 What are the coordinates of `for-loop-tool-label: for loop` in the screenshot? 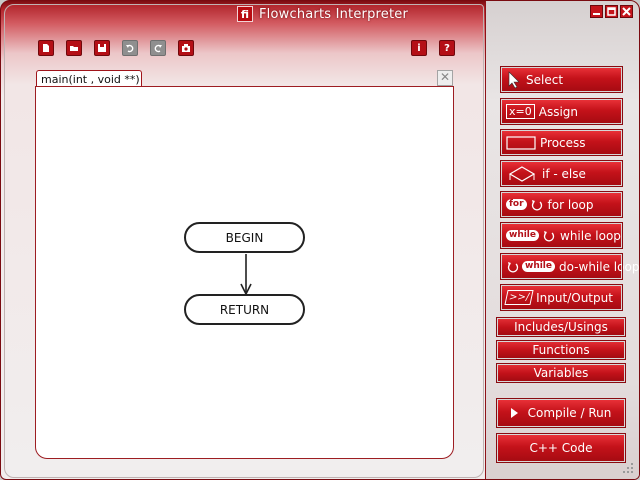 It's located at (570, 204).